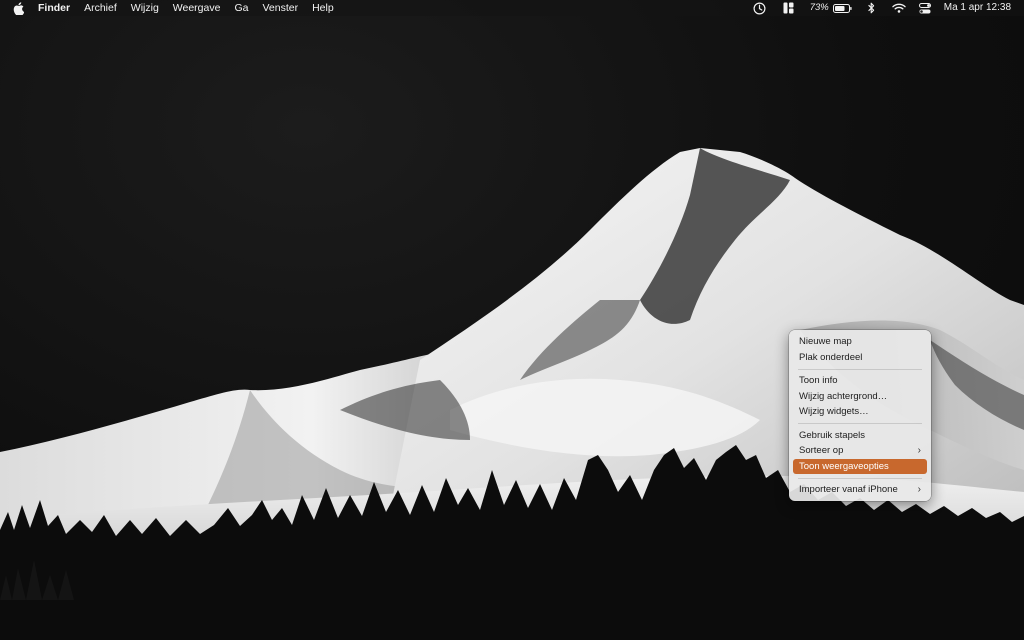 The width and height of the screenshot is (1024, 640). Describe the element at coordinates (280, 8) in the screenshot. I see `menu-venster: Venster` at that location.